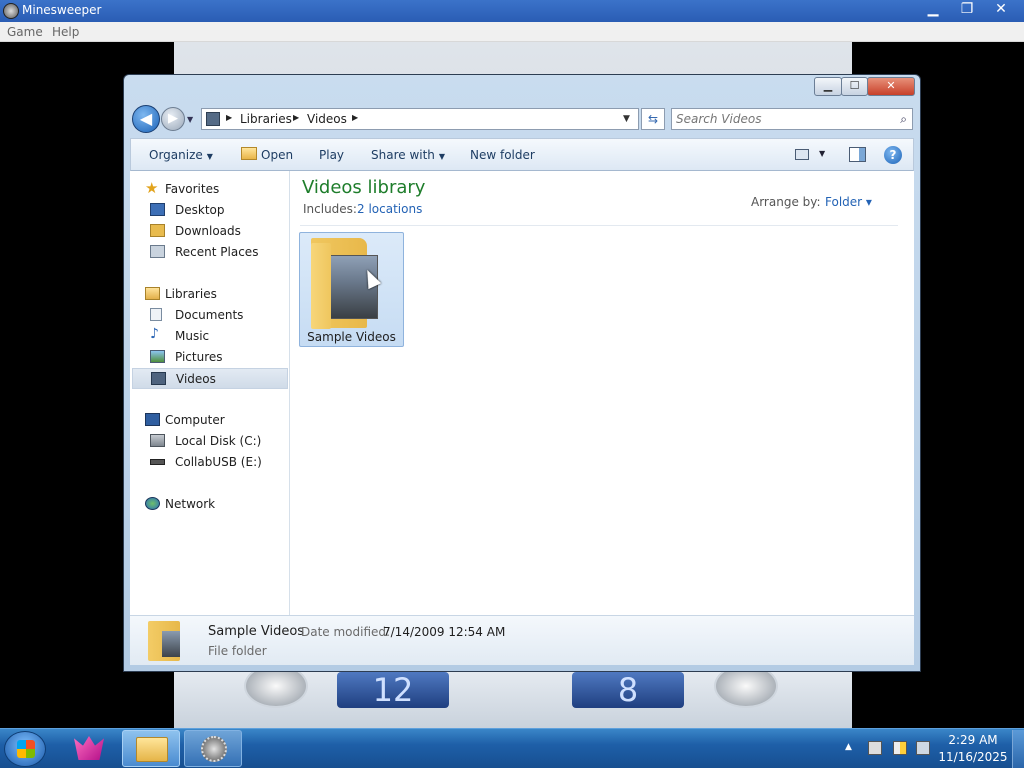 The width and height of the screenshot is (1024, 768). Describe the element at coordinates (157, 440) in the screenshot. I see `hard-drive-icon` at that location.